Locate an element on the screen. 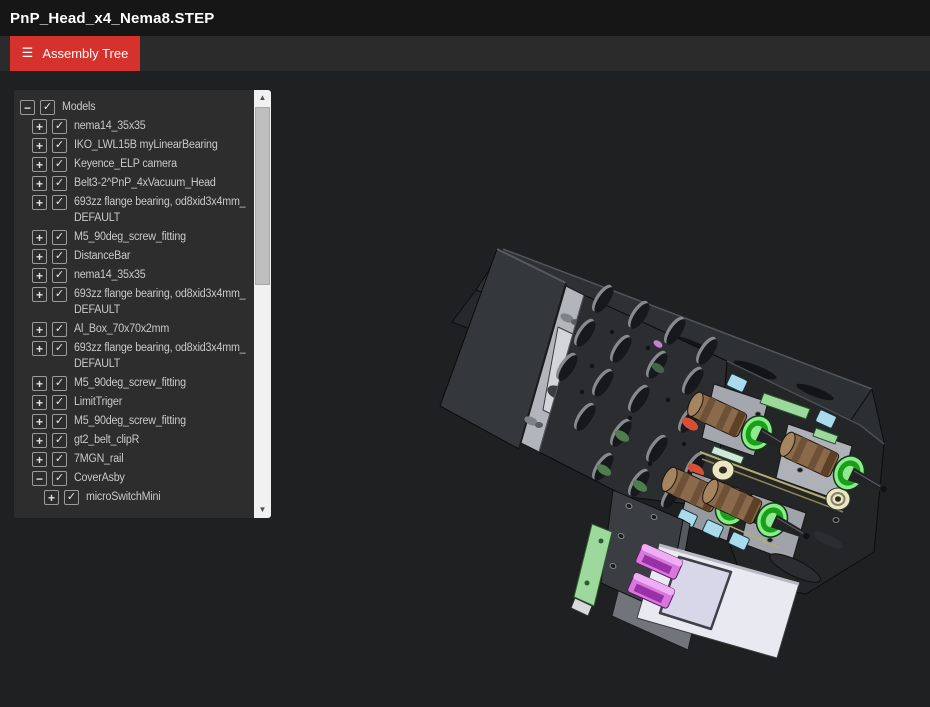  tree-row: + ✓ microSwitchMini is located at coordinates (137, 497).